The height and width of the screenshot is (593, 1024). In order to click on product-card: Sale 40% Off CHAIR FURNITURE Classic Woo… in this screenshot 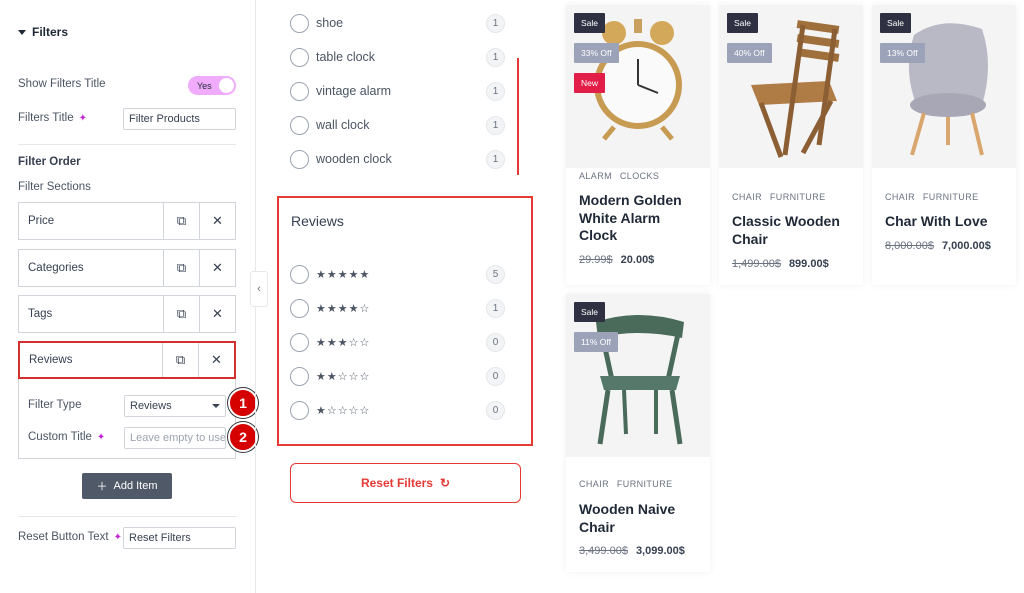, I will do `click(791, 145)`.